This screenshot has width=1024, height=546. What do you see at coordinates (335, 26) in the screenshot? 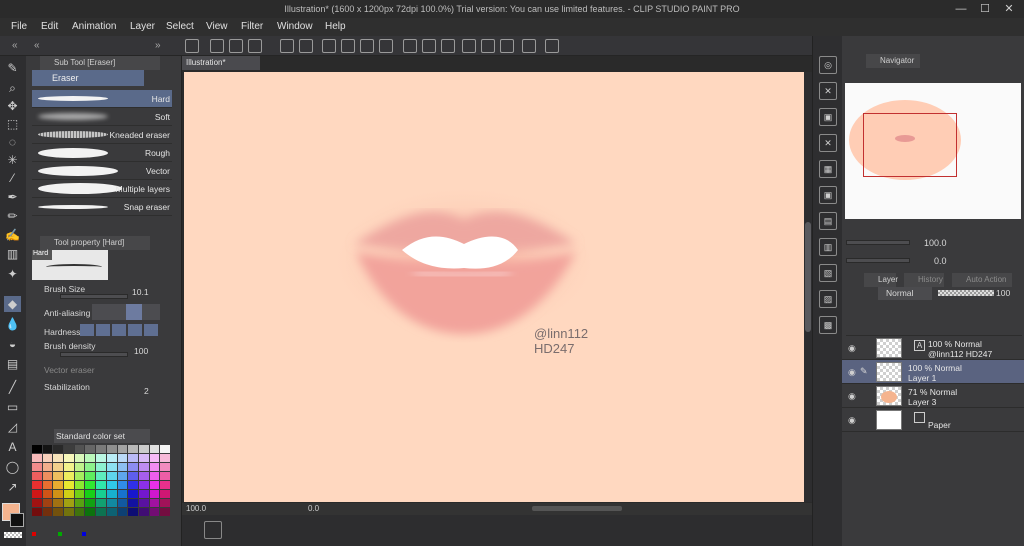
I see `menu-help: Help` at bounding box center [335, 26].